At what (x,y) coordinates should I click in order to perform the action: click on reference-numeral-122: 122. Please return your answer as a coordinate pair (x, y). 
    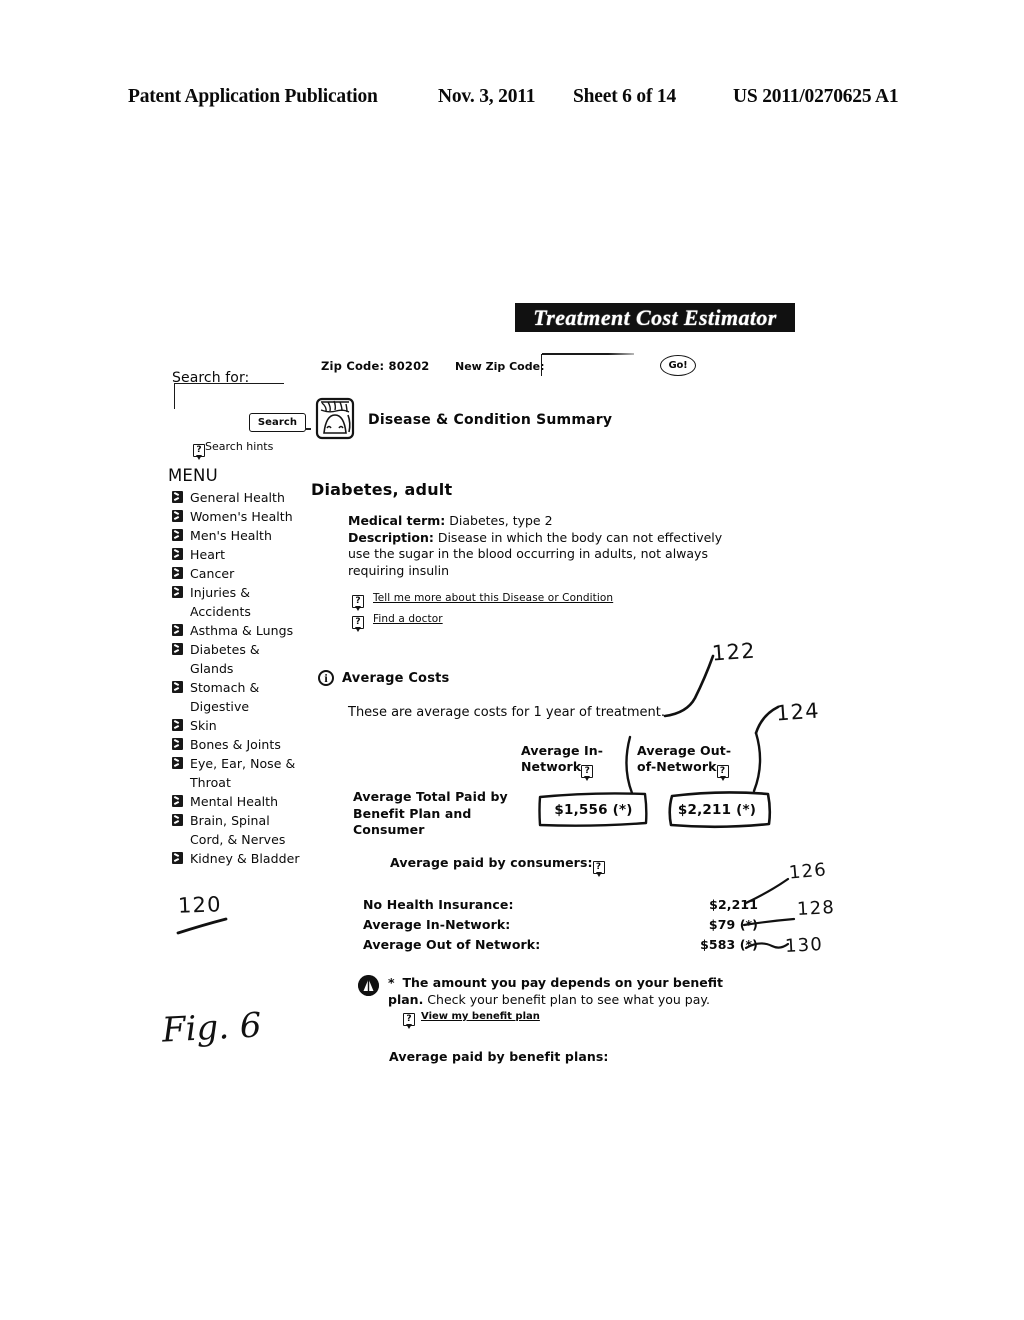
    Looking at the image, I should click on (734, 652).